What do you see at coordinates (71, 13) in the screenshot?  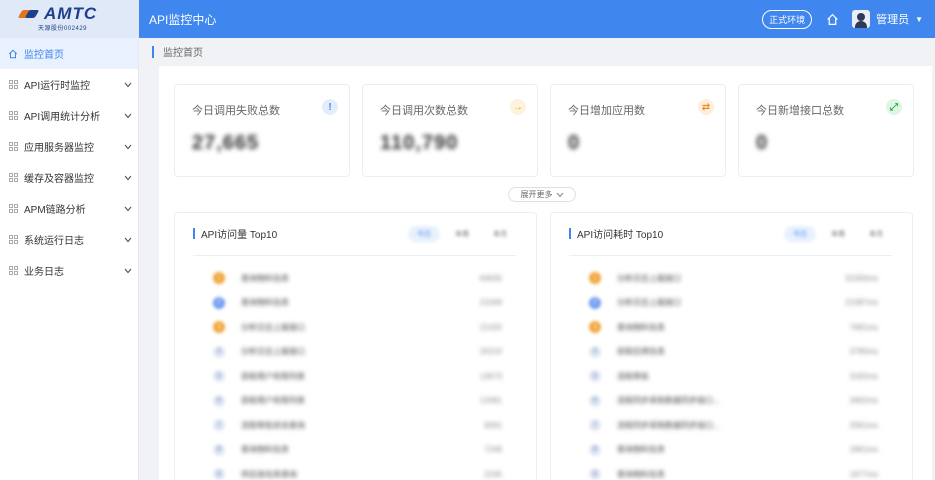 I see `logo-text: AMTC` at bounding box center [71, 13].